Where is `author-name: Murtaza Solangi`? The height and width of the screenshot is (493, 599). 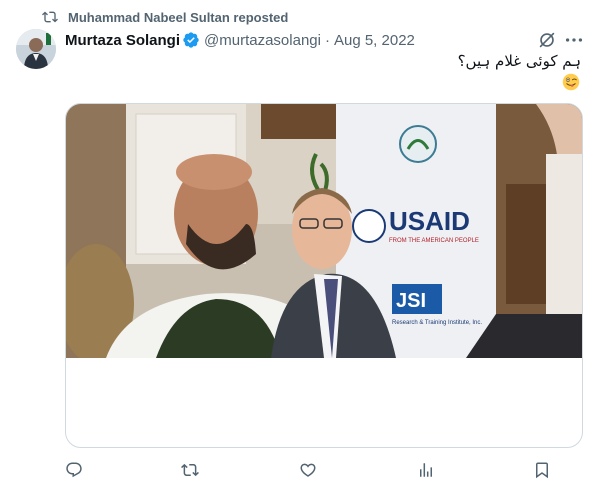 author-name: Murtaza Solangi is located at coordinates (122, 40).